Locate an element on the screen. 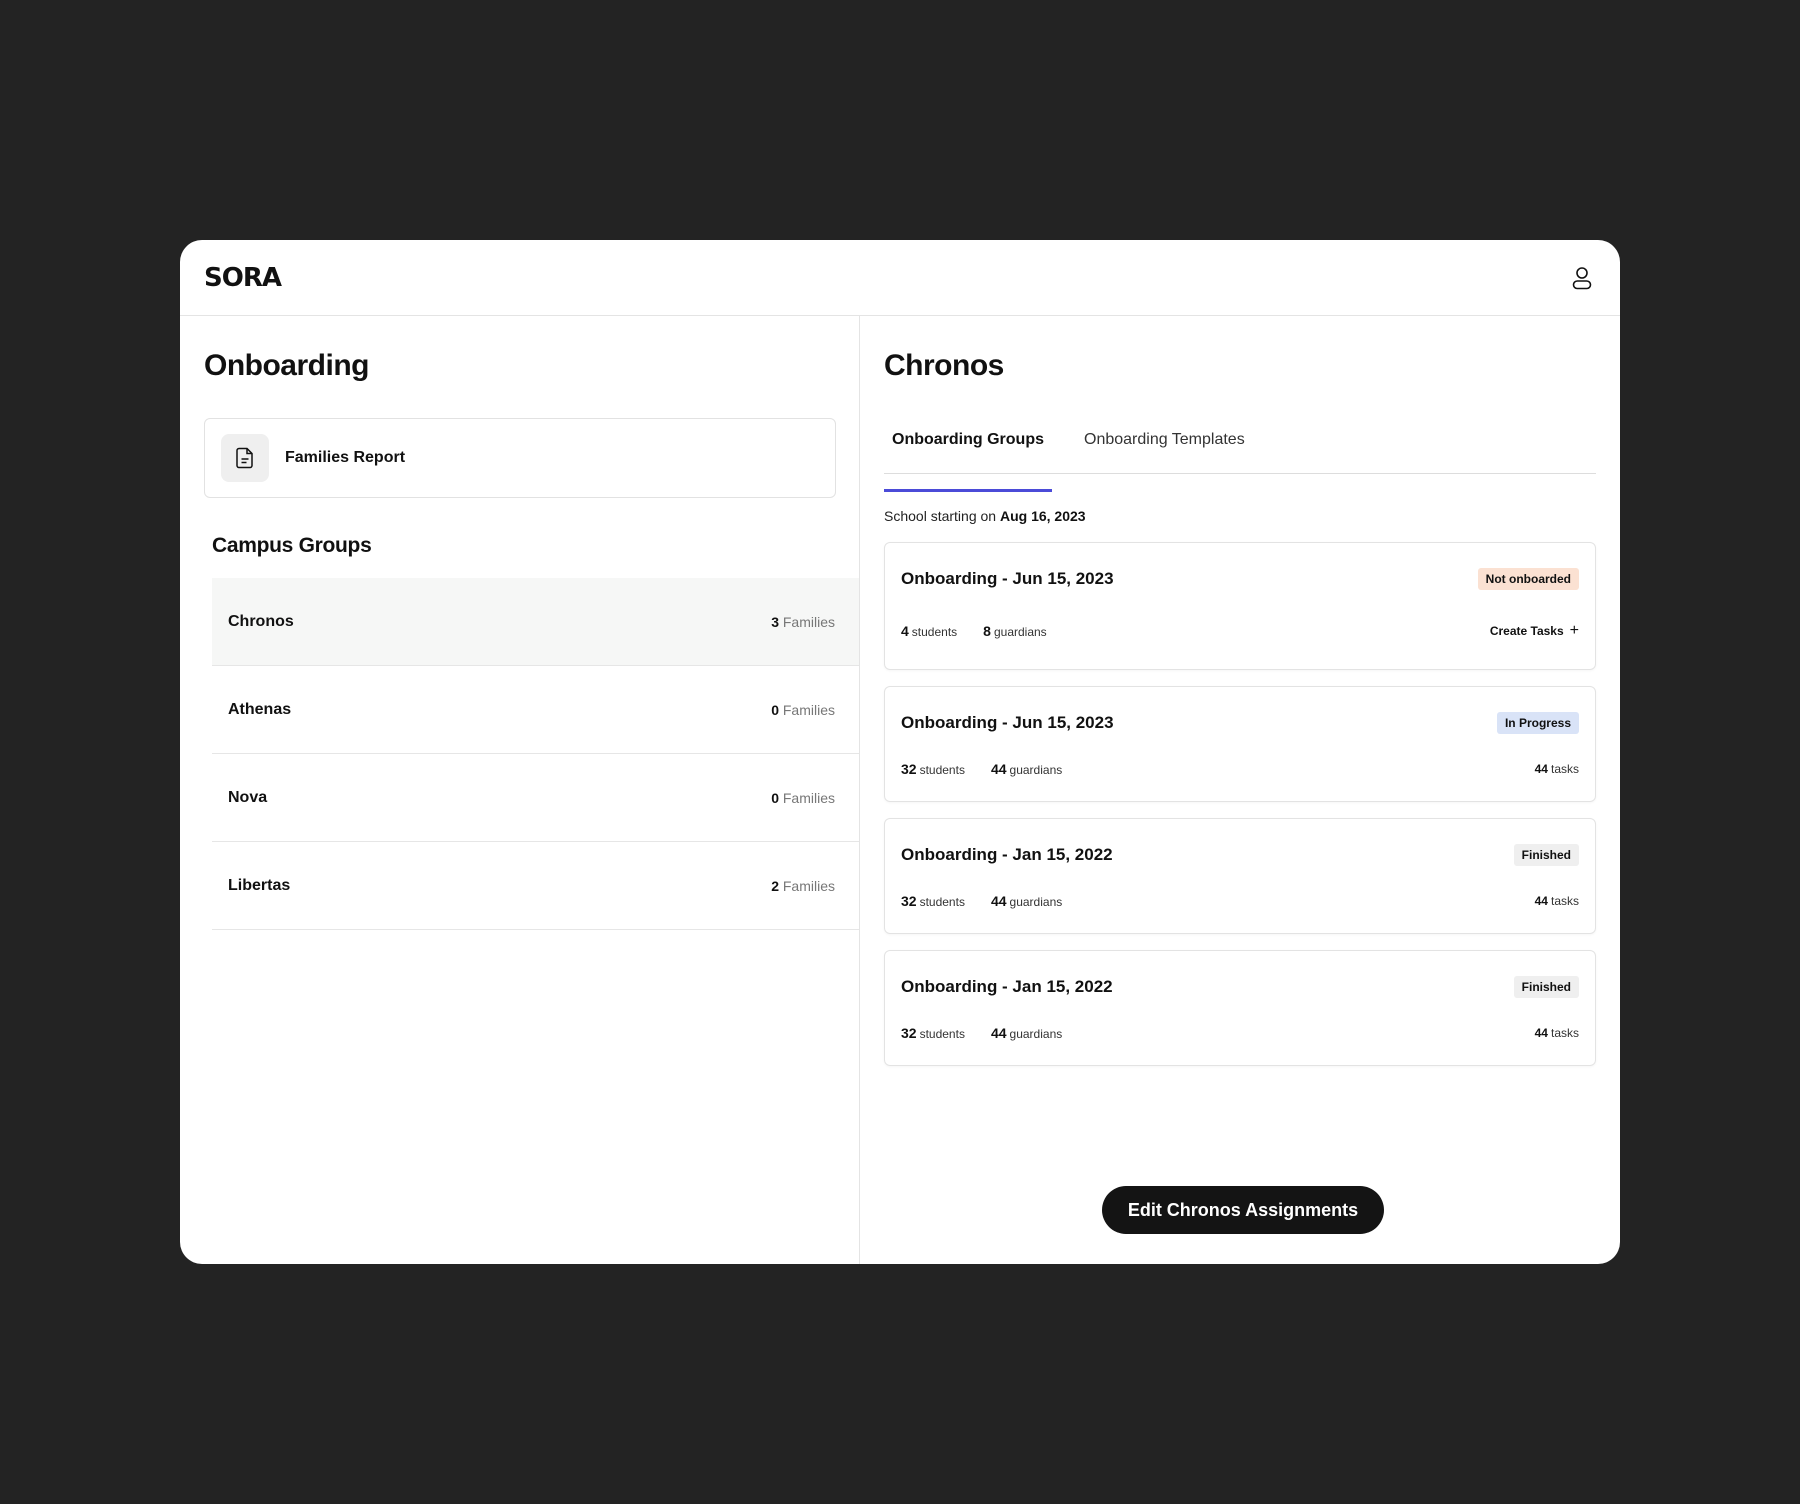 The image size is (1800, 1504). group-family-count: 2 Families is located at coordinates (803, 885).